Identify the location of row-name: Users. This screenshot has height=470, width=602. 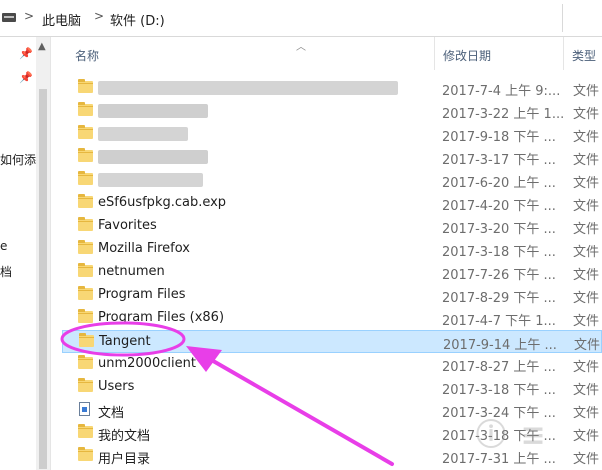
(116, 386).